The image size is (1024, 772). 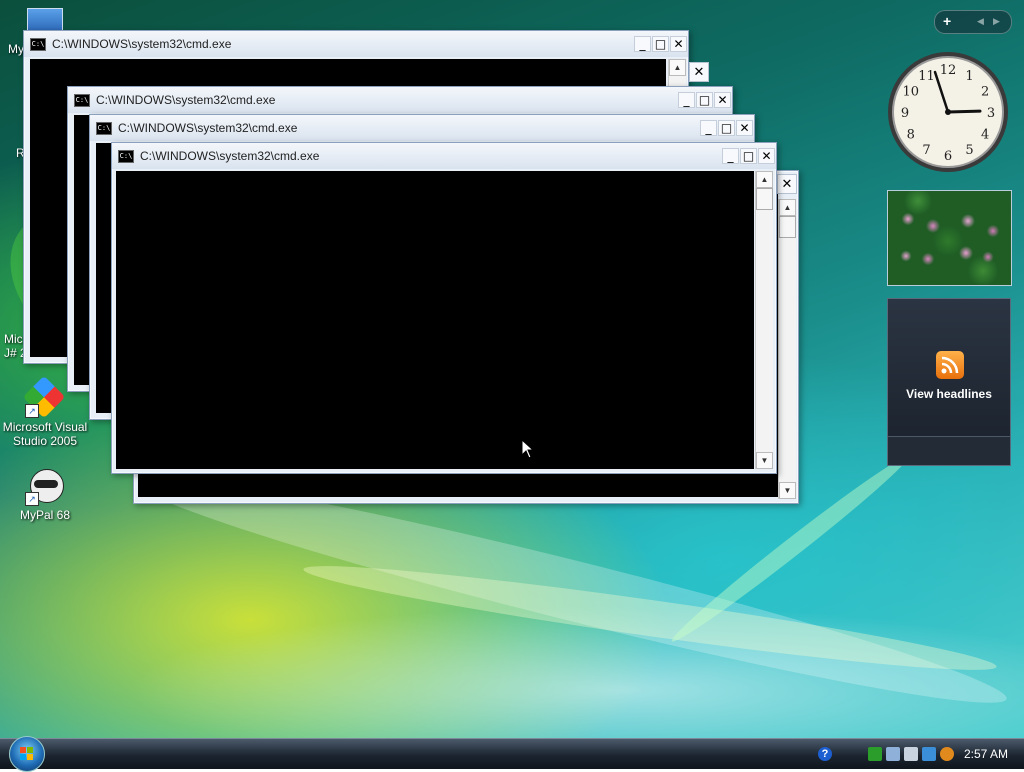 I want to click on taskbar: ? 2:57 AM, so click(x=512, y=754).